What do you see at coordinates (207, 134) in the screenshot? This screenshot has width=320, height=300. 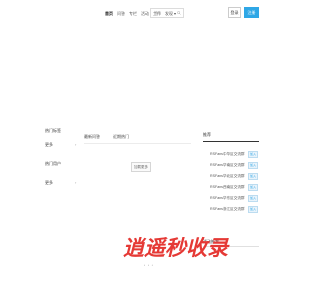 I see `recommend-title: 推荐` at bounding box center [207, 134].